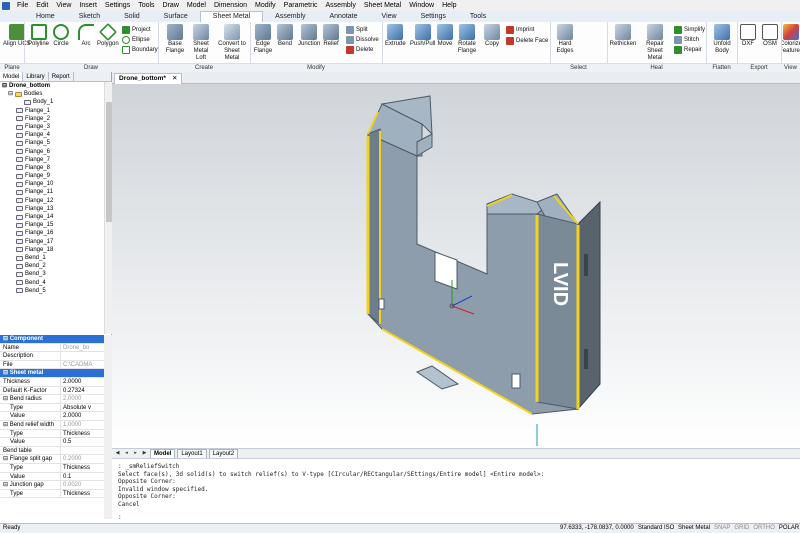 The image size is (800, 533). Describe the element at coordinates (395, 36) in the screenshot. I see `extrude-button: Extrude` at that location.